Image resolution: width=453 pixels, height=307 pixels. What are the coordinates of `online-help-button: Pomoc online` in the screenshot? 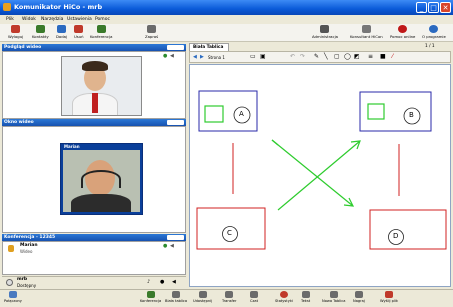 It's located at (402, 32).